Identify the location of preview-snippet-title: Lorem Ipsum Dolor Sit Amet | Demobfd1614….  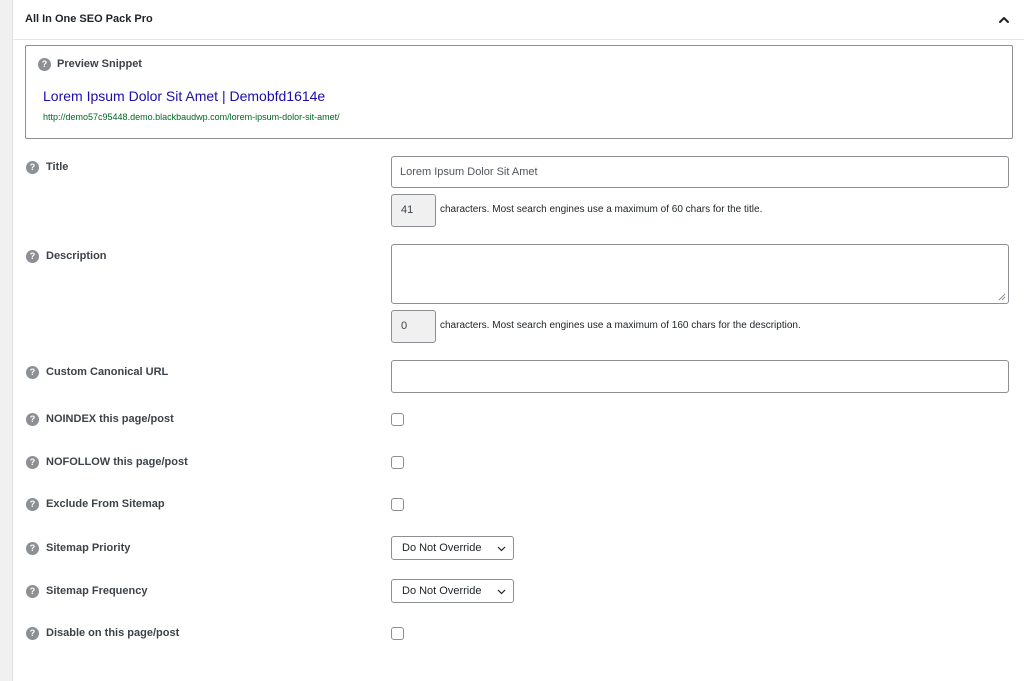
(184, 96).